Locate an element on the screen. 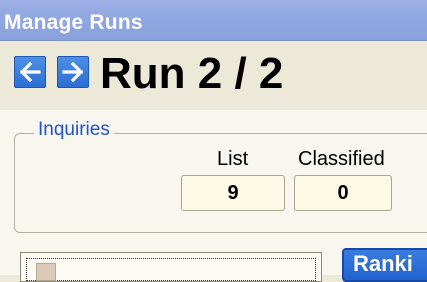 This screenshot has width=427, height=282. arrow-right-icon is located at coordinates (73, 72).